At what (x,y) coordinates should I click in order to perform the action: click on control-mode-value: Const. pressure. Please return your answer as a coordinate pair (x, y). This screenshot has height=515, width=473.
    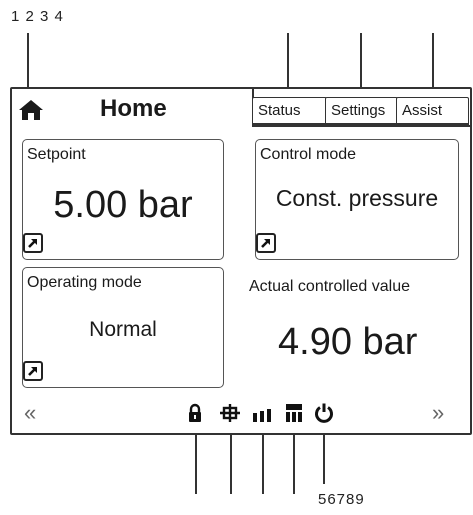
    Looking at the image, I should click on (357, 198).